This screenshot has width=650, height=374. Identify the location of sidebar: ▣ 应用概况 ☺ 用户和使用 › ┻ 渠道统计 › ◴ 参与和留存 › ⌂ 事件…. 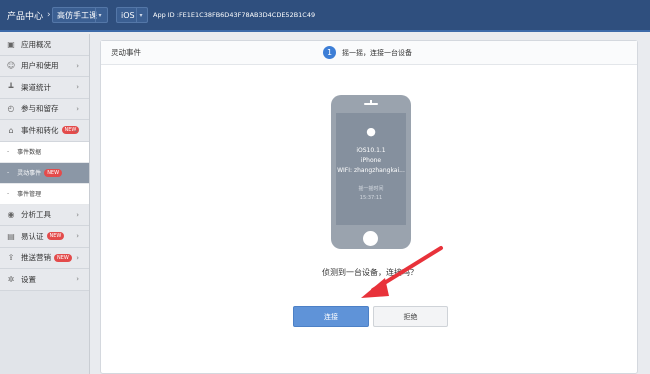
(45, 204).